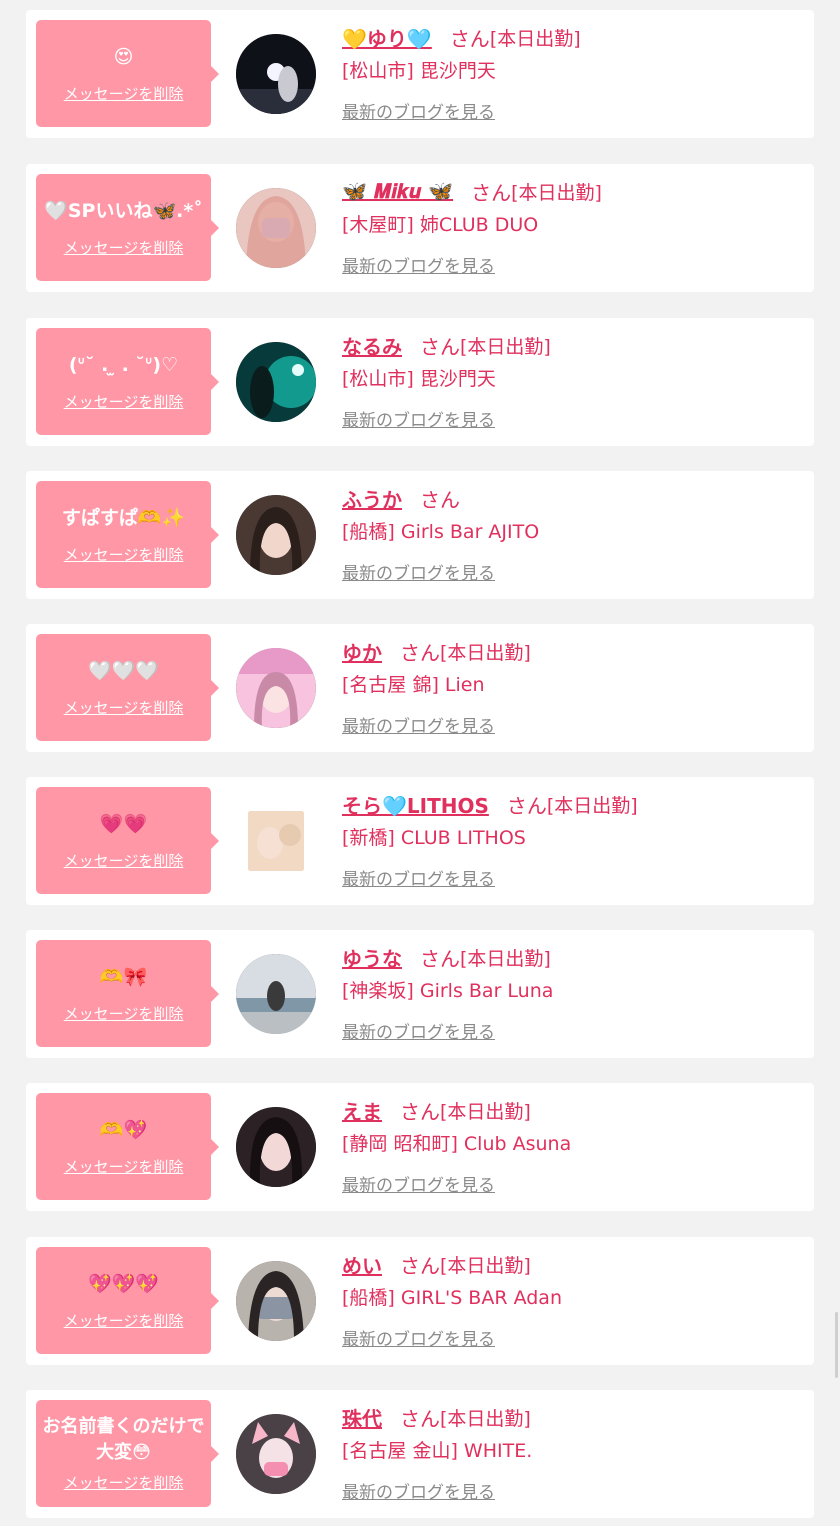  What do you see at coordinates (127, 687) in the screenshot?
I see `message-bubble: 🤍🤍🤍 メッセージを削除` at bounding box center [127, 687].